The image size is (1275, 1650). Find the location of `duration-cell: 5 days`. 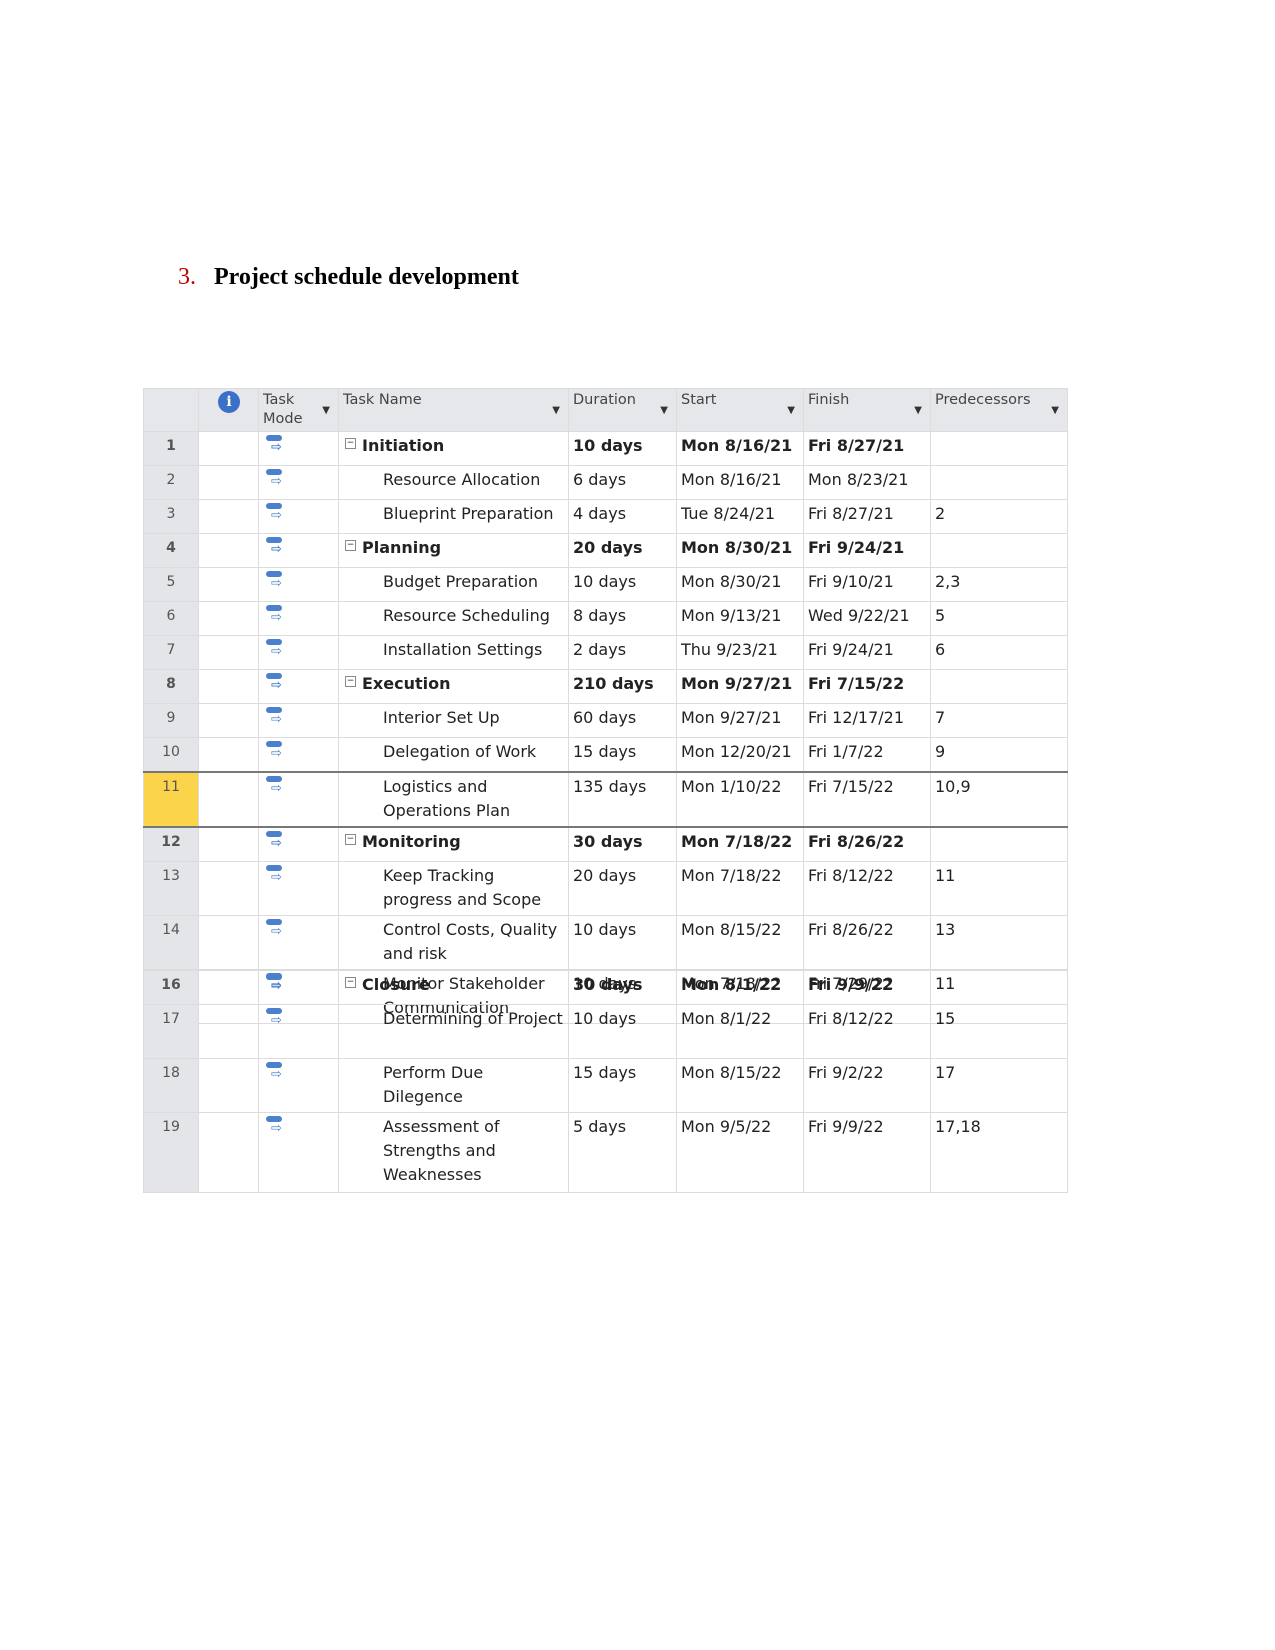

duration-cell: 5 days is located at coordinates (622, 1152).